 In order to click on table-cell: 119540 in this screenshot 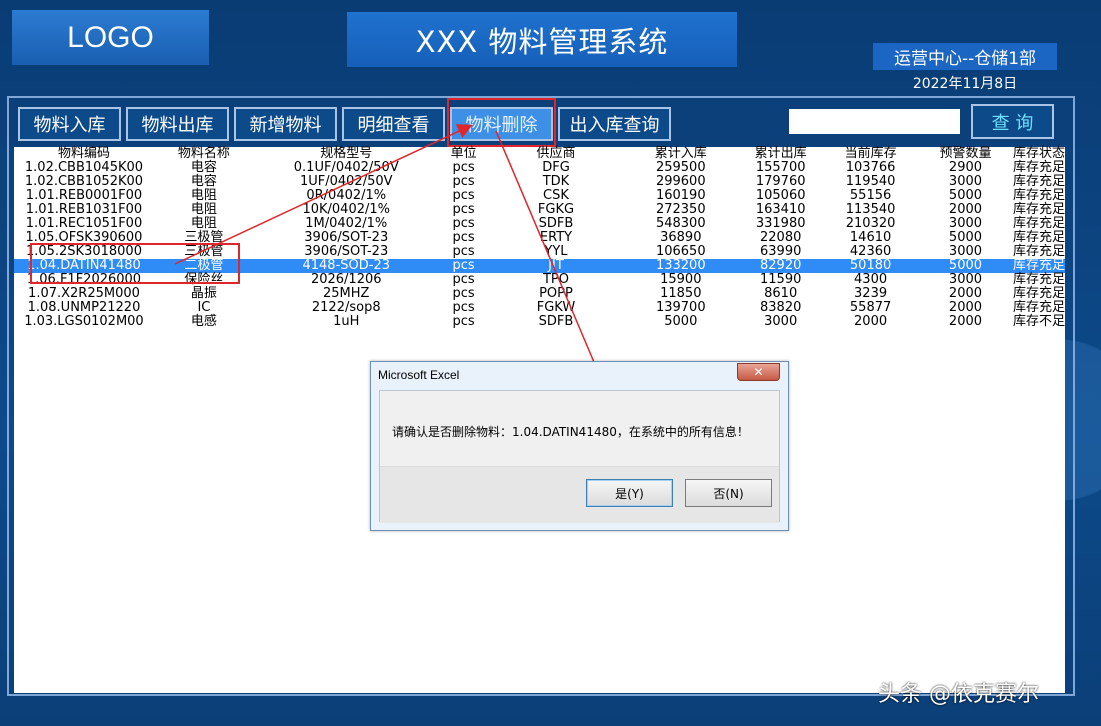, I will do `click(870, 181)`.